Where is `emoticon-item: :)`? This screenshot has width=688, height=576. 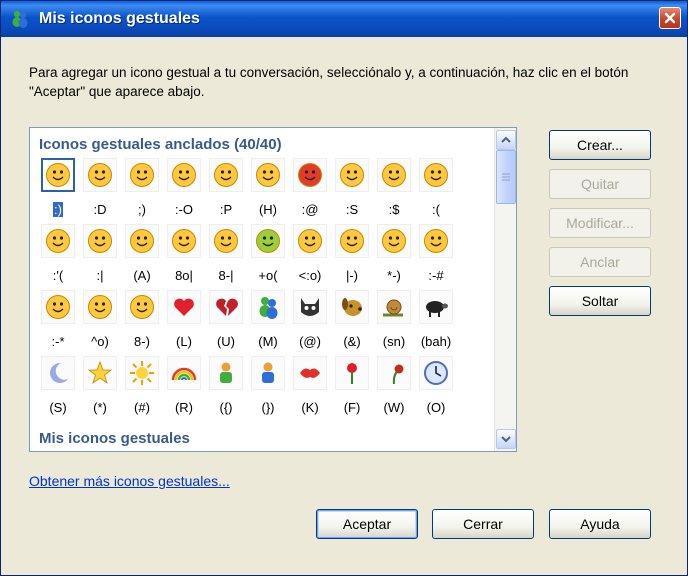 emoticon-item: :) is located at coordinates (58, 188).